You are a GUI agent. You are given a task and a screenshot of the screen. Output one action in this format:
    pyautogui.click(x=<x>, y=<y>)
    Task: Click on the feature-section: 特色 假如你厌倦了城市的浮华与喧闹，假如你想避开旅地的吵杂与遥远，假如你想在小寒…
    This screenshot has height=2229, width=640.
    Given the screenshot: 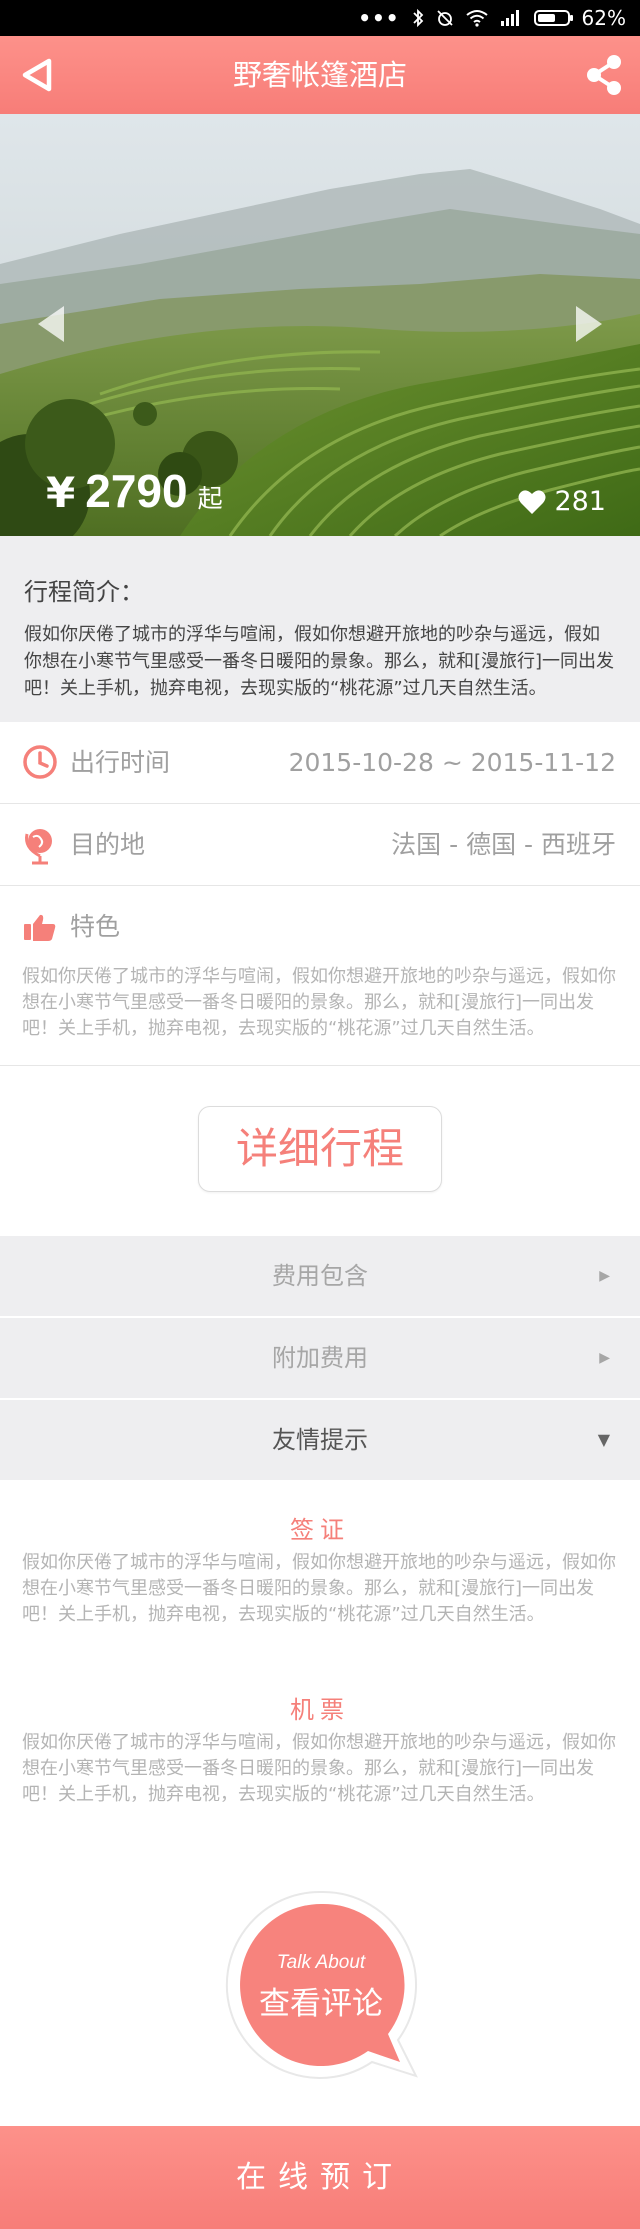 What is the action you would take?
    pyautogui.click(x=320, y=976)
    